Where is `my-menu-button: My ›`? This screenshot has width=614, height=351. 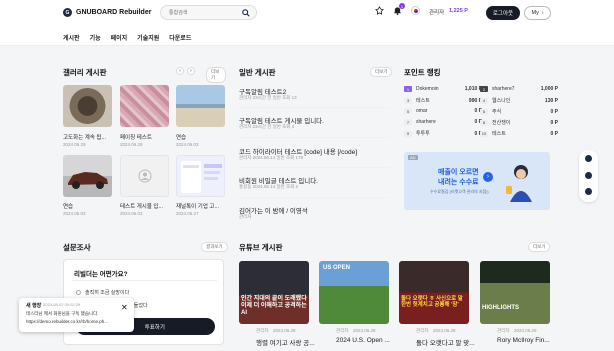 my-menu-button: My › is located at coordinates (537, 13).